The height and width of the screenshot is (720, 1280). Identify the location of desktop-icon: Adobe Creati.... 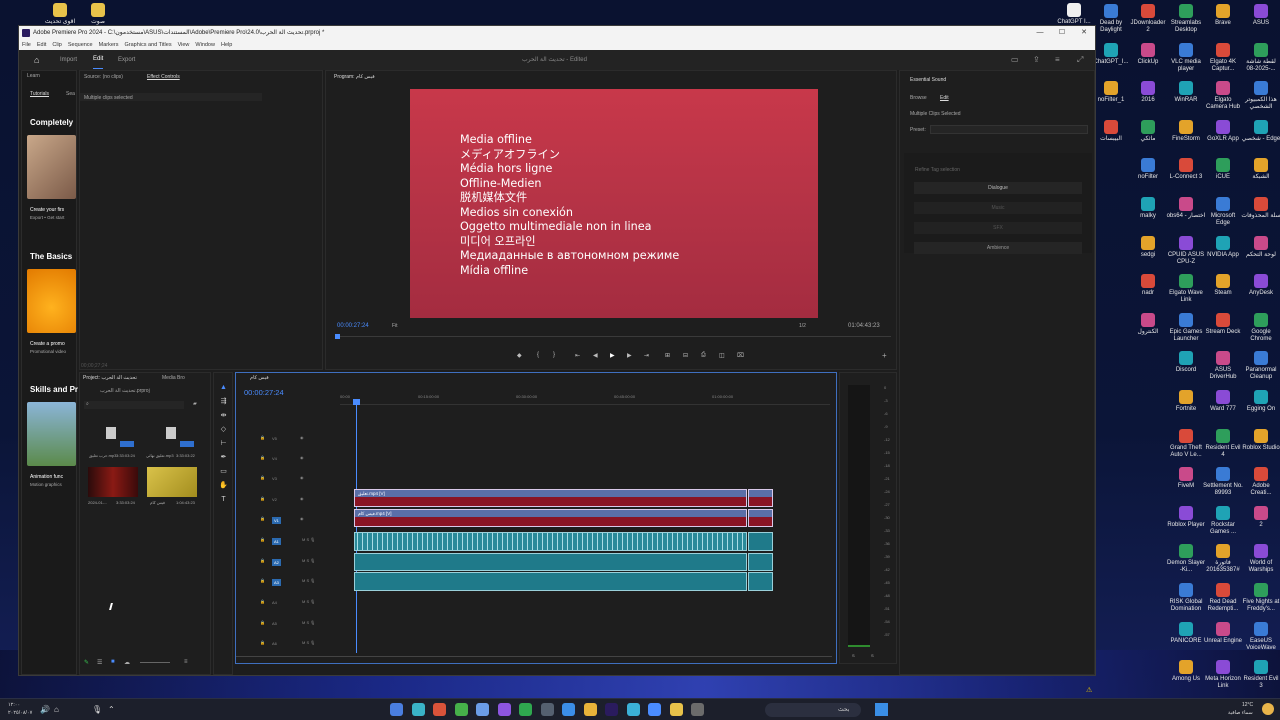
(1260, 482).